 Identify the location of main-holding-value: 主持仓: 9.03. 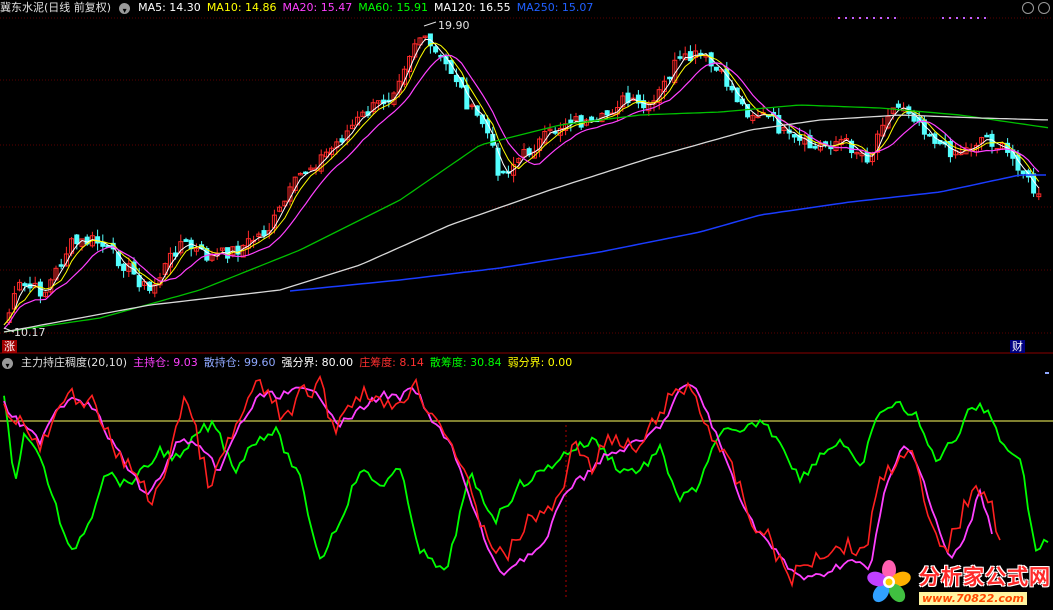
(165, 362).